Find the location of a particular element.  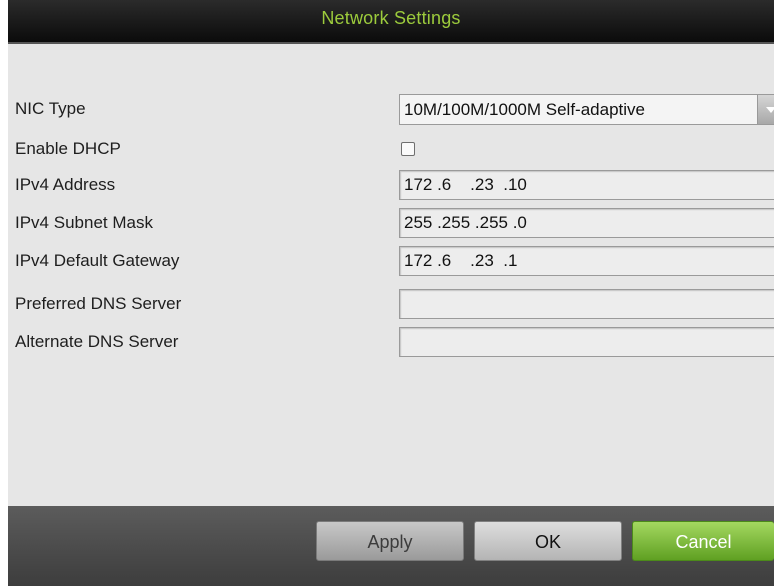

chevron-down-icon is located at coordinates (770, 110).